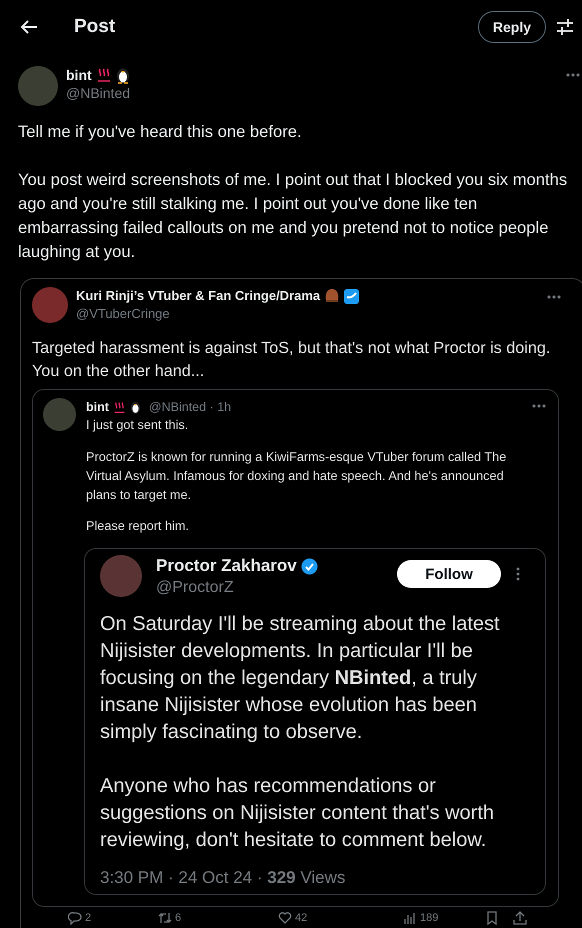 The height and width of the screenshot is (928, 582). Describe the element at coordinates (165, 918) in the screenshot. I see `repost-icon` at that location.